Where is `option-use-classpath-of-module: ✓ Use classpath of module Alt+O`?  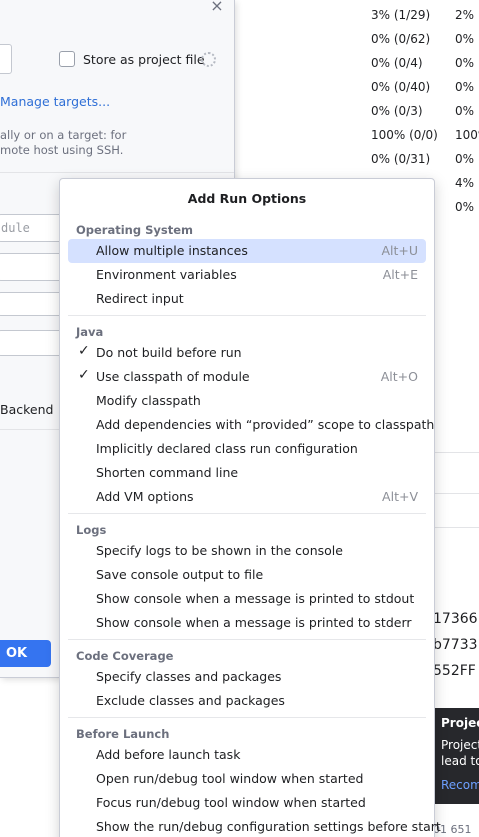
option-use-classpath-of-module: ✓ Use classpath of module Alt+O is located at coordinates (247, 377).